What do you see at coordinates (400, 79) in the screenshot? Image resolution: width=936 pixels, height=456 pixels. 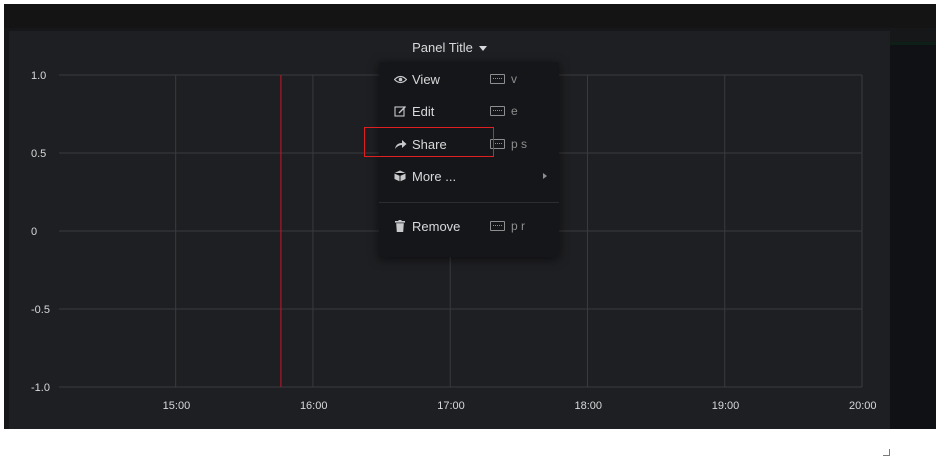 I see `eye-icon` at bounding box center [400, 79].